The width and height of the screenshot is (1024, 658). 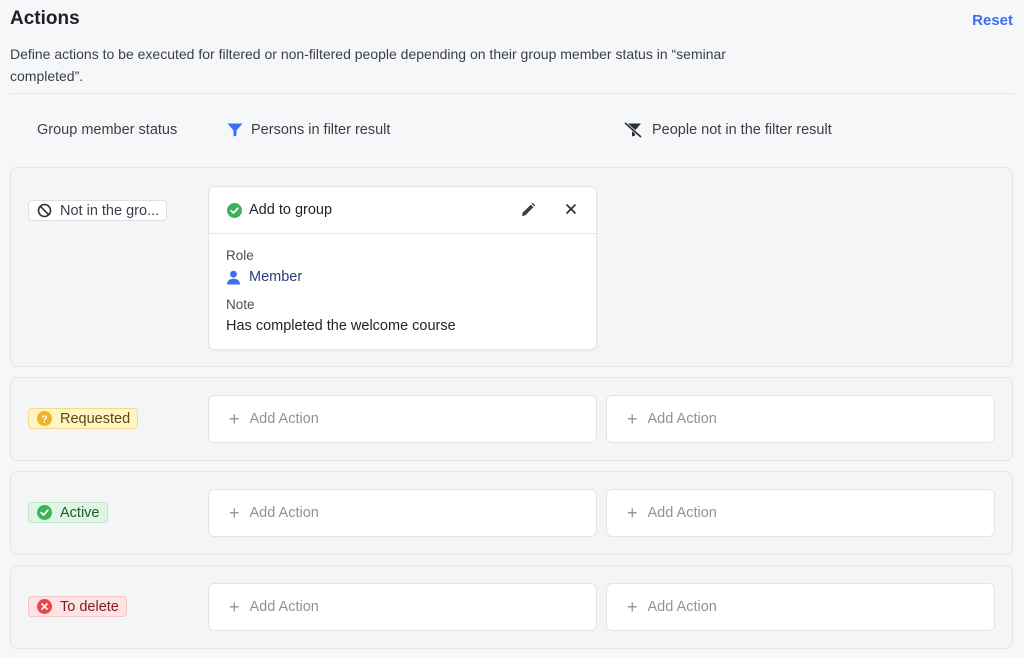 I want to click on status-badge-label: To delete, so click(x=89, y=606).